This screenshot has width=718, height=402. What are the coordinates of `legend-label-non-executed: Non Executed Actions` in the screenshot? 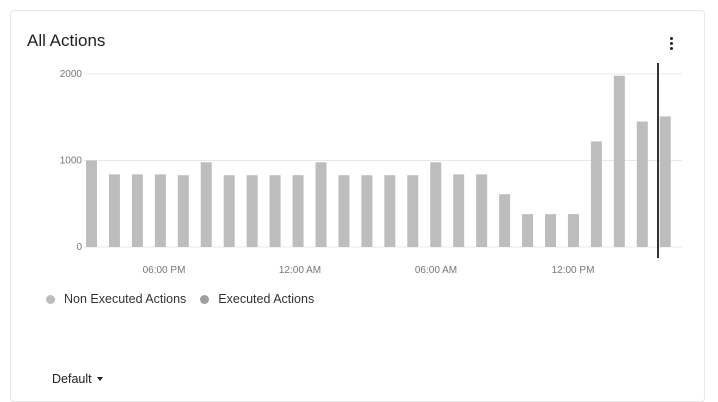 It's located at (125, 299).